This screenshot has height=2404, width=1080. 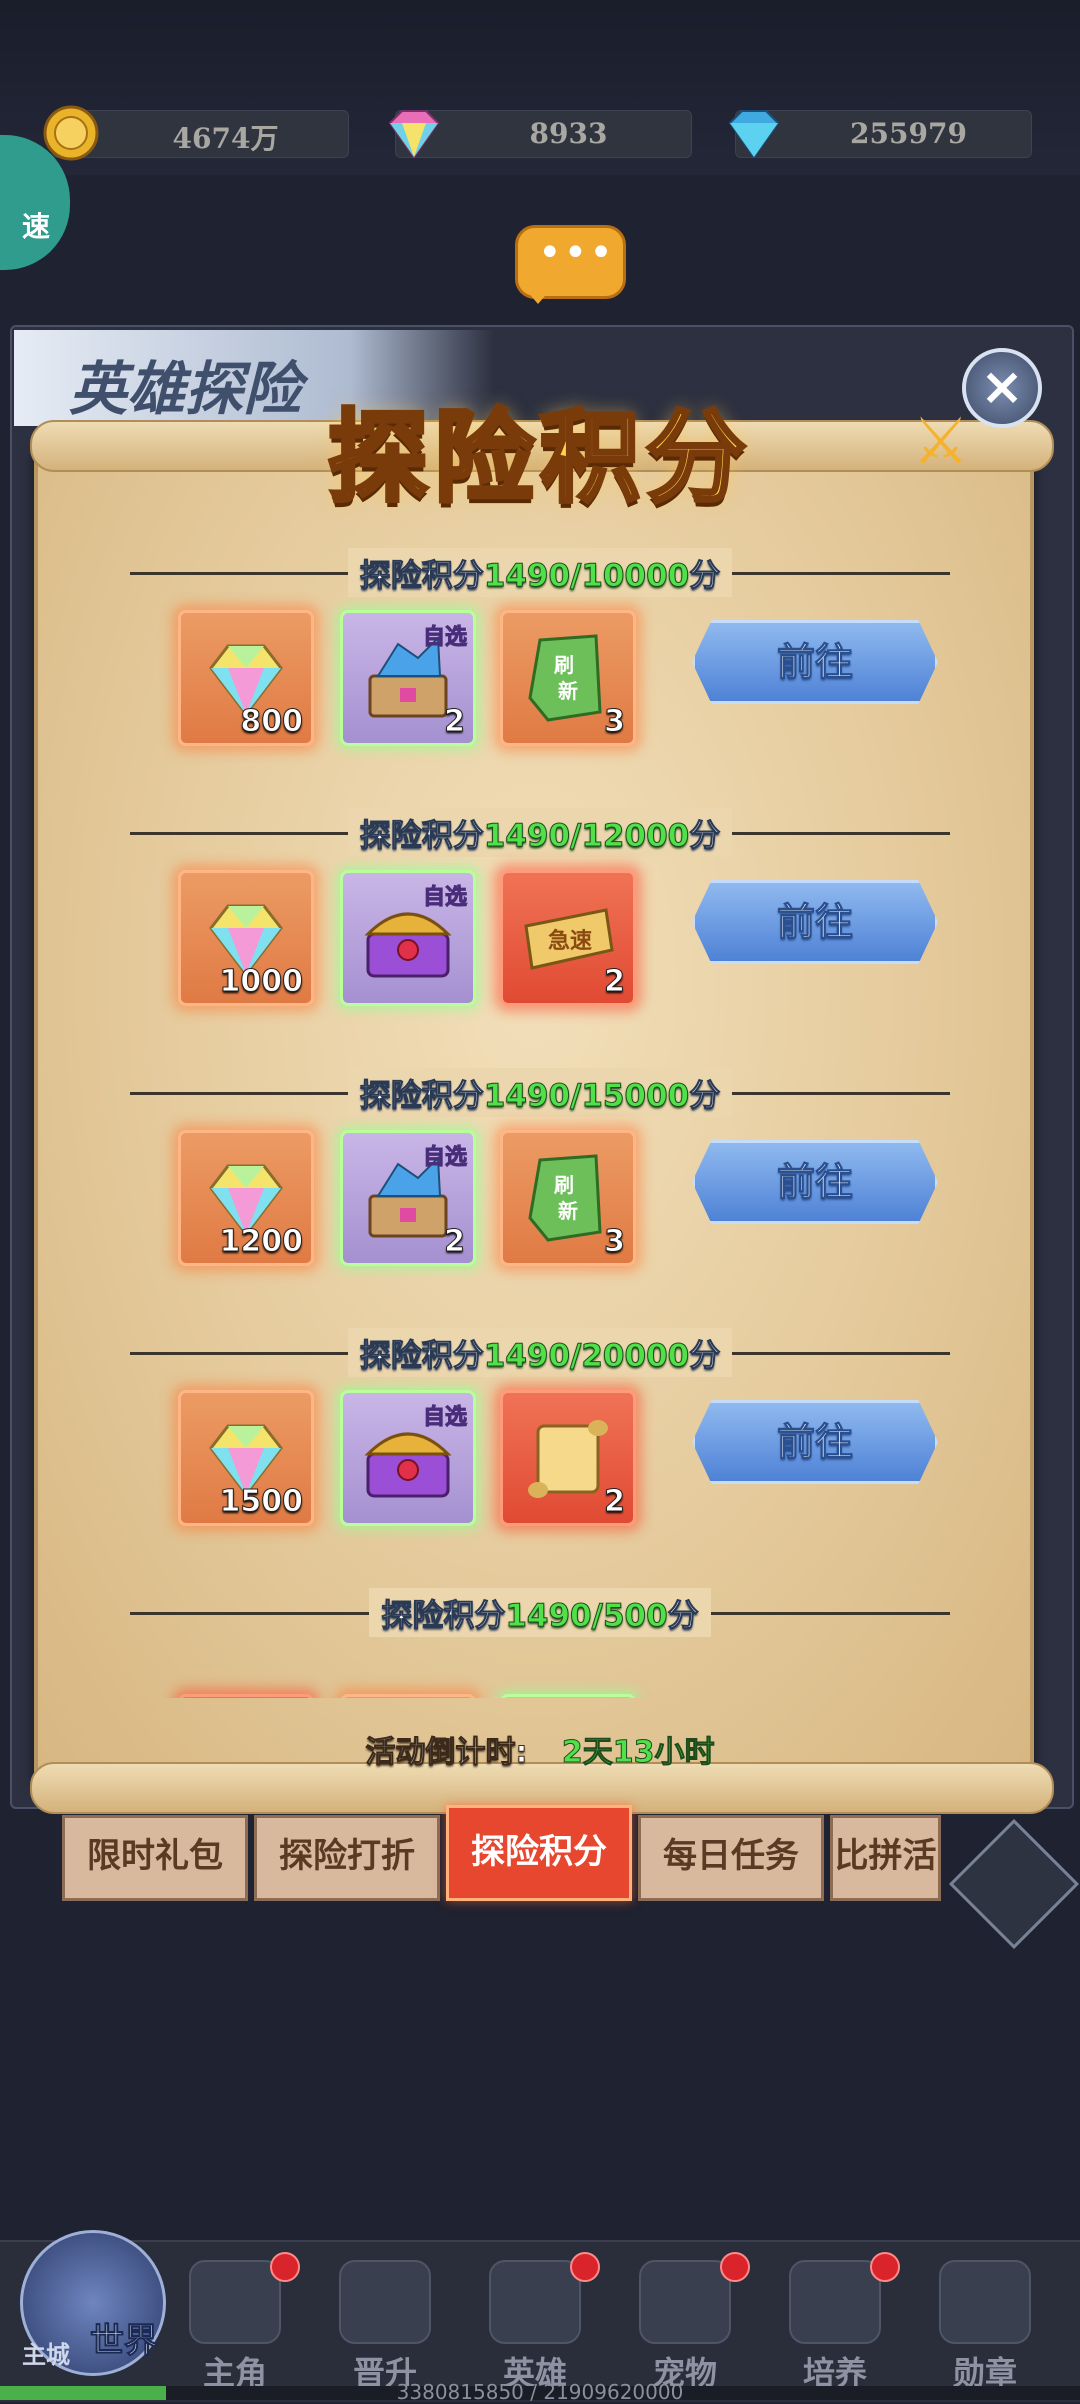 What do you see at coordinates (638, 1753) in the screenshot?
I see `countdown-value: 2天13小时` at bounding box center [638, 1753].